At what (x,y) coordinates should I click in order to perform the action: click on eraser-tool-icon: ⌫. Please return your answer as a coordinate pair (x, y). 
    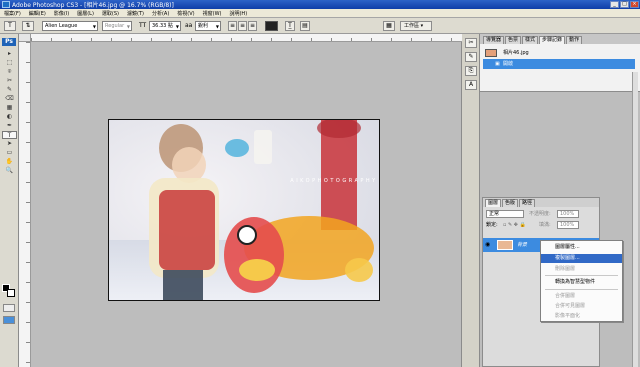
    Looking at the image, I should click on (9, 99).